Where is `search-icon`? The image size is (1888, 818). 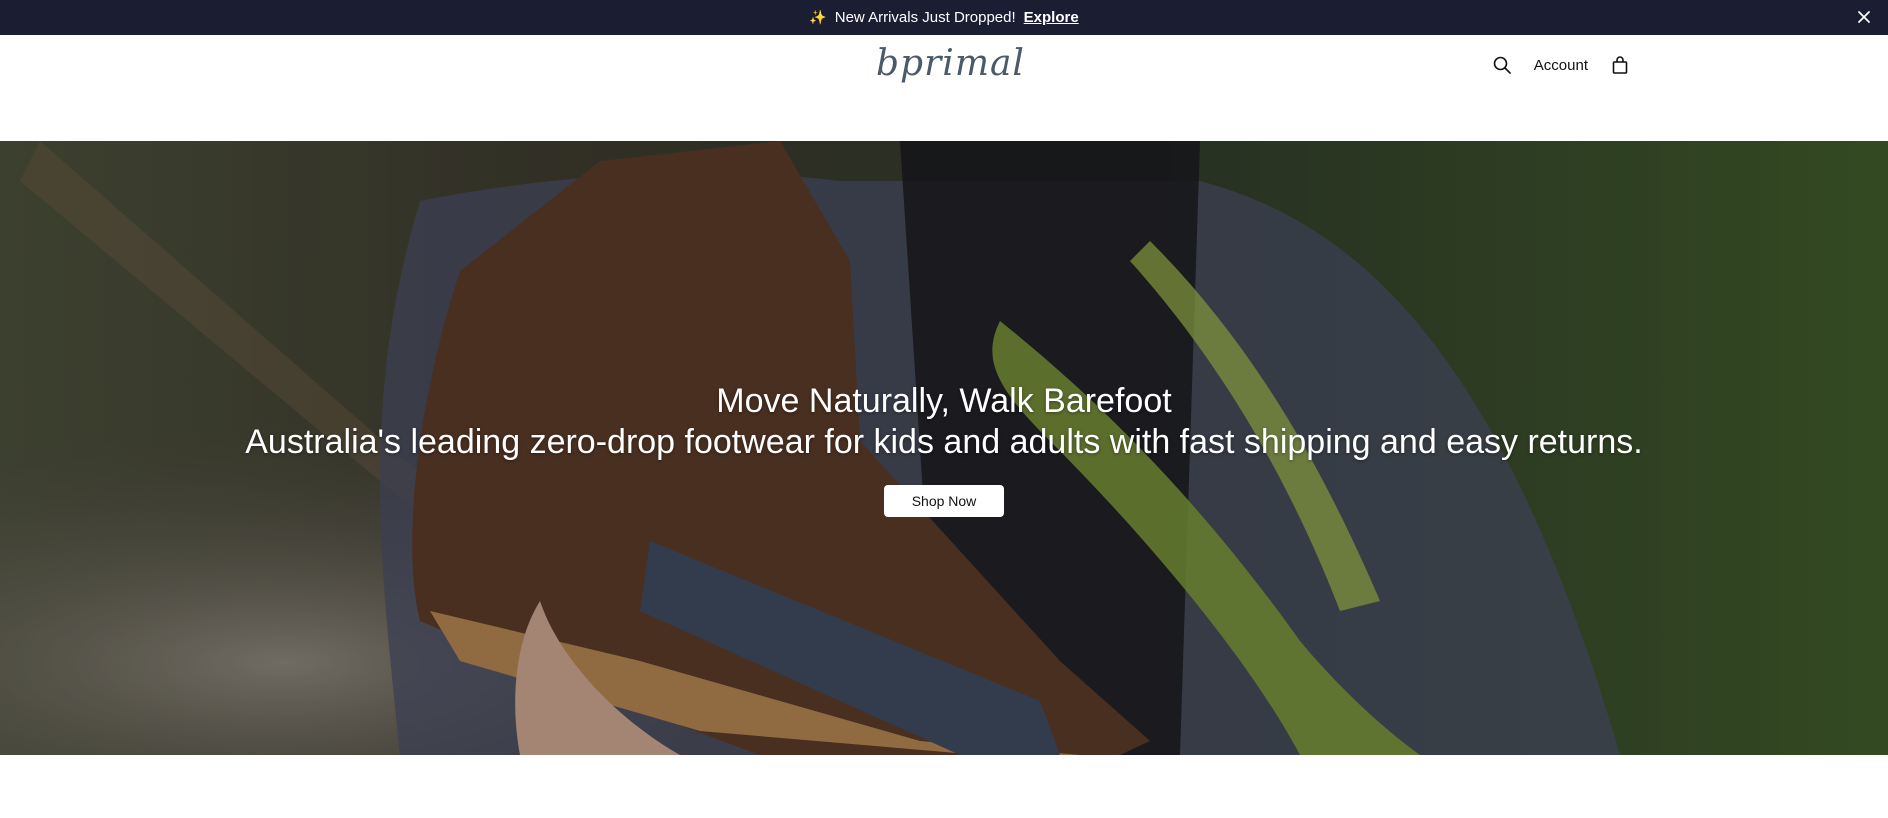 search-icon is located at coordinates (1502, 65).